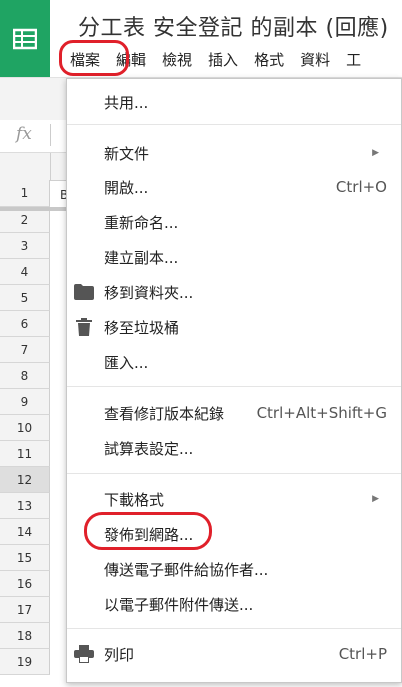  Describe the element at coordinates (94, 58) in the screenshot. I see `file-menu-highlight` at that location.